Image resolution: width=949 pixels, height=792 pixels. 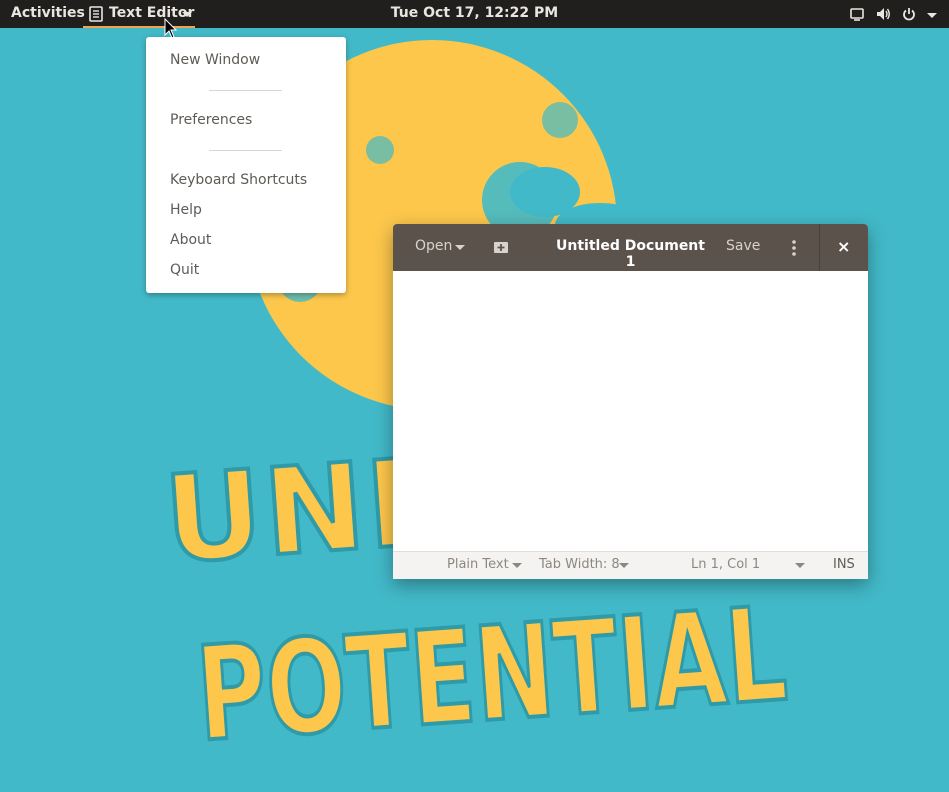 I want to click on cursor-position: Ln 1, Col 1, so click(x=725, y=564).